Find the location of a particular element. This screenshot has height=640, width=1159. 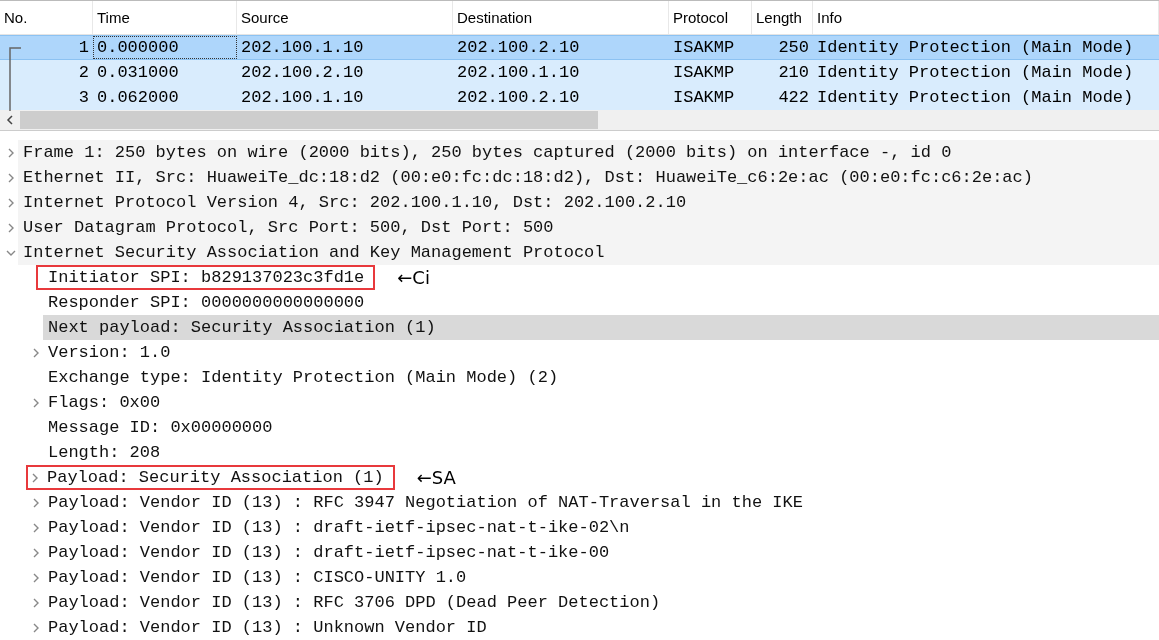

column-header: Source is located at coordinates (345, 17).